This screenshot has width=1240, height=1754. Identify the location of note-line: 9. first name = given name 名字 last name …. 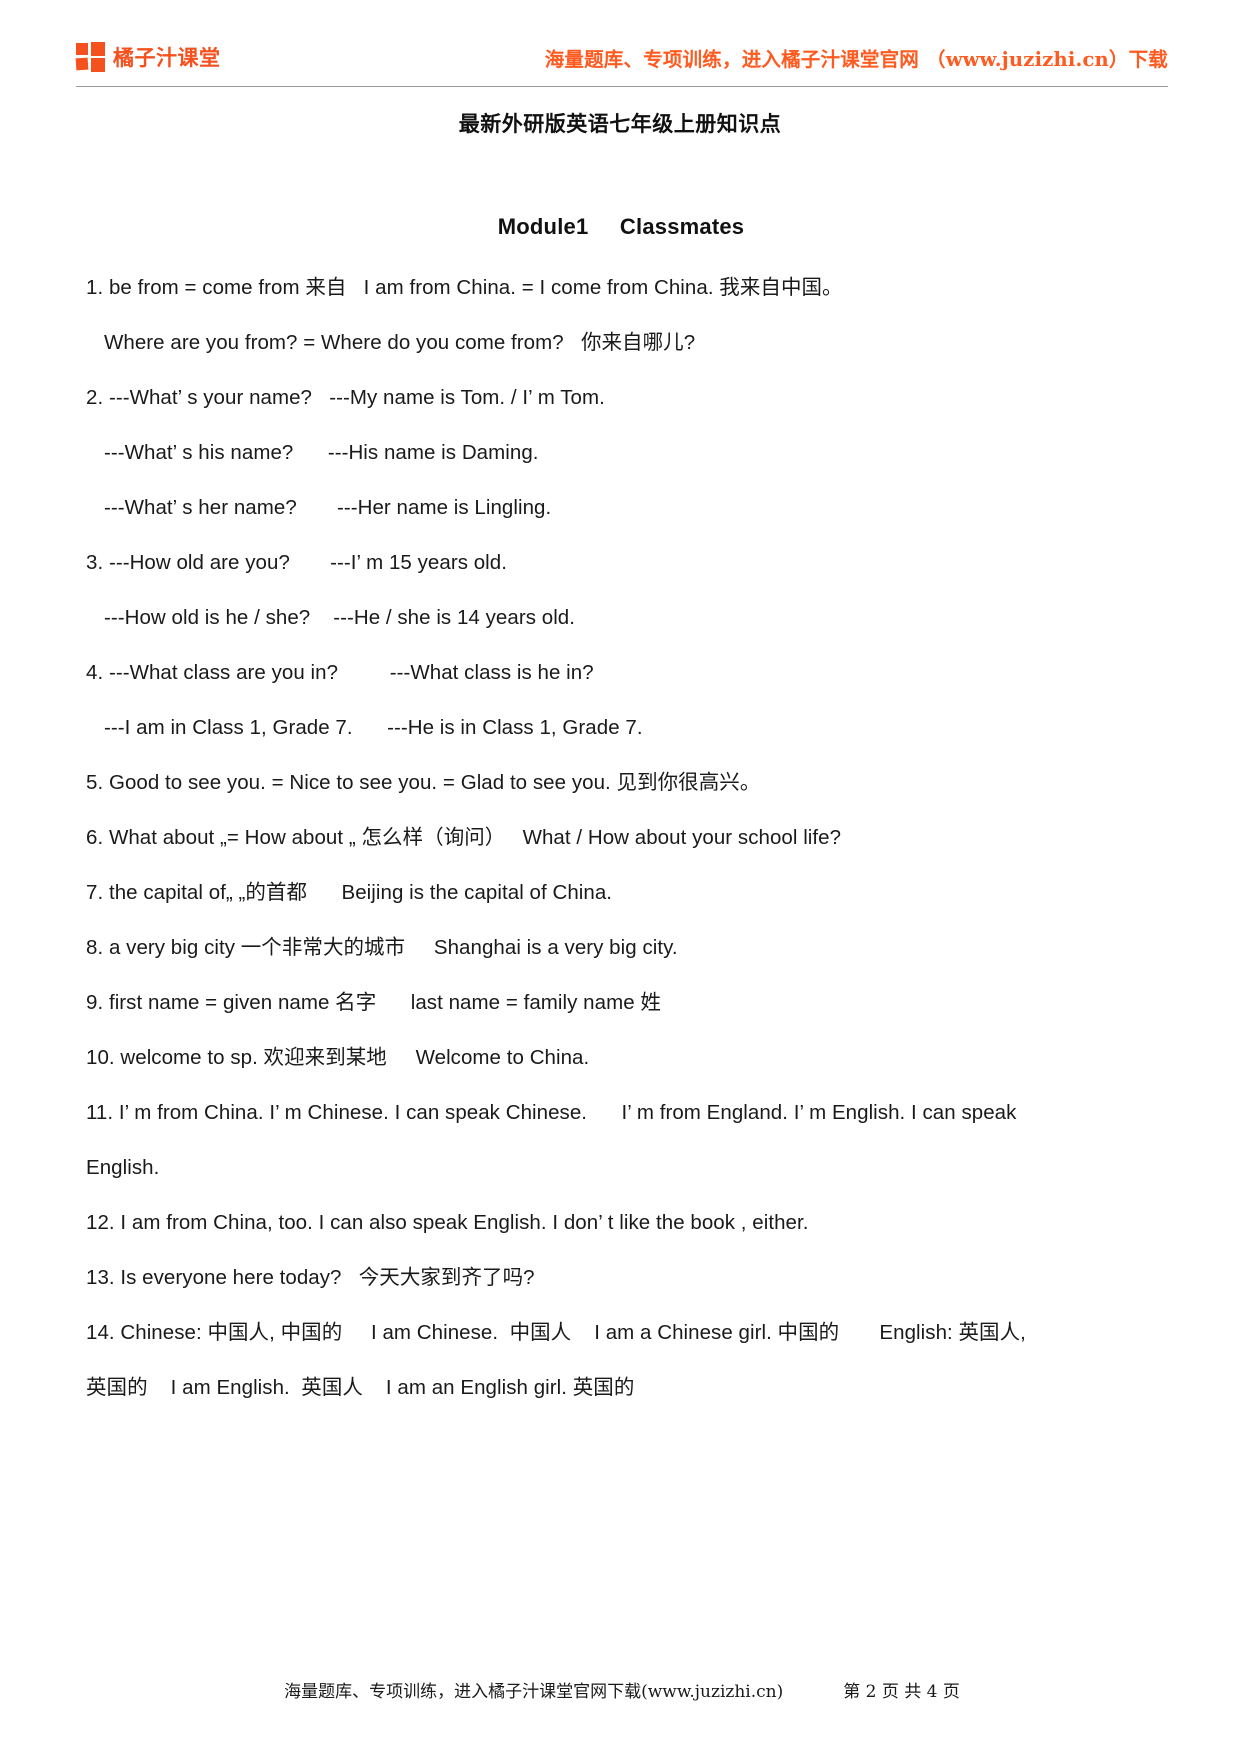
(373, 1002).